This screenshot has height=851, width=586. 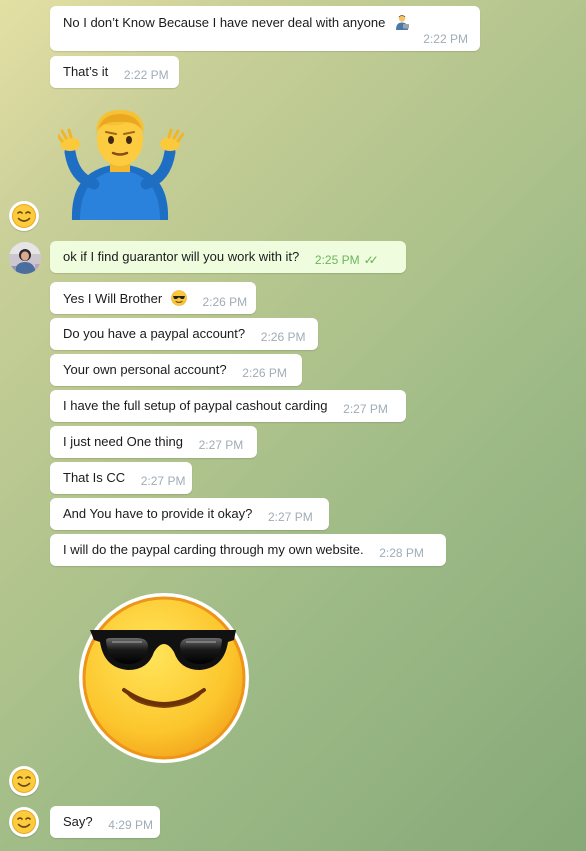 What do you see at coordinates (25, 258) in the screenshot?
I see `profile-photo-avatar` at bounding box center [25, 258].